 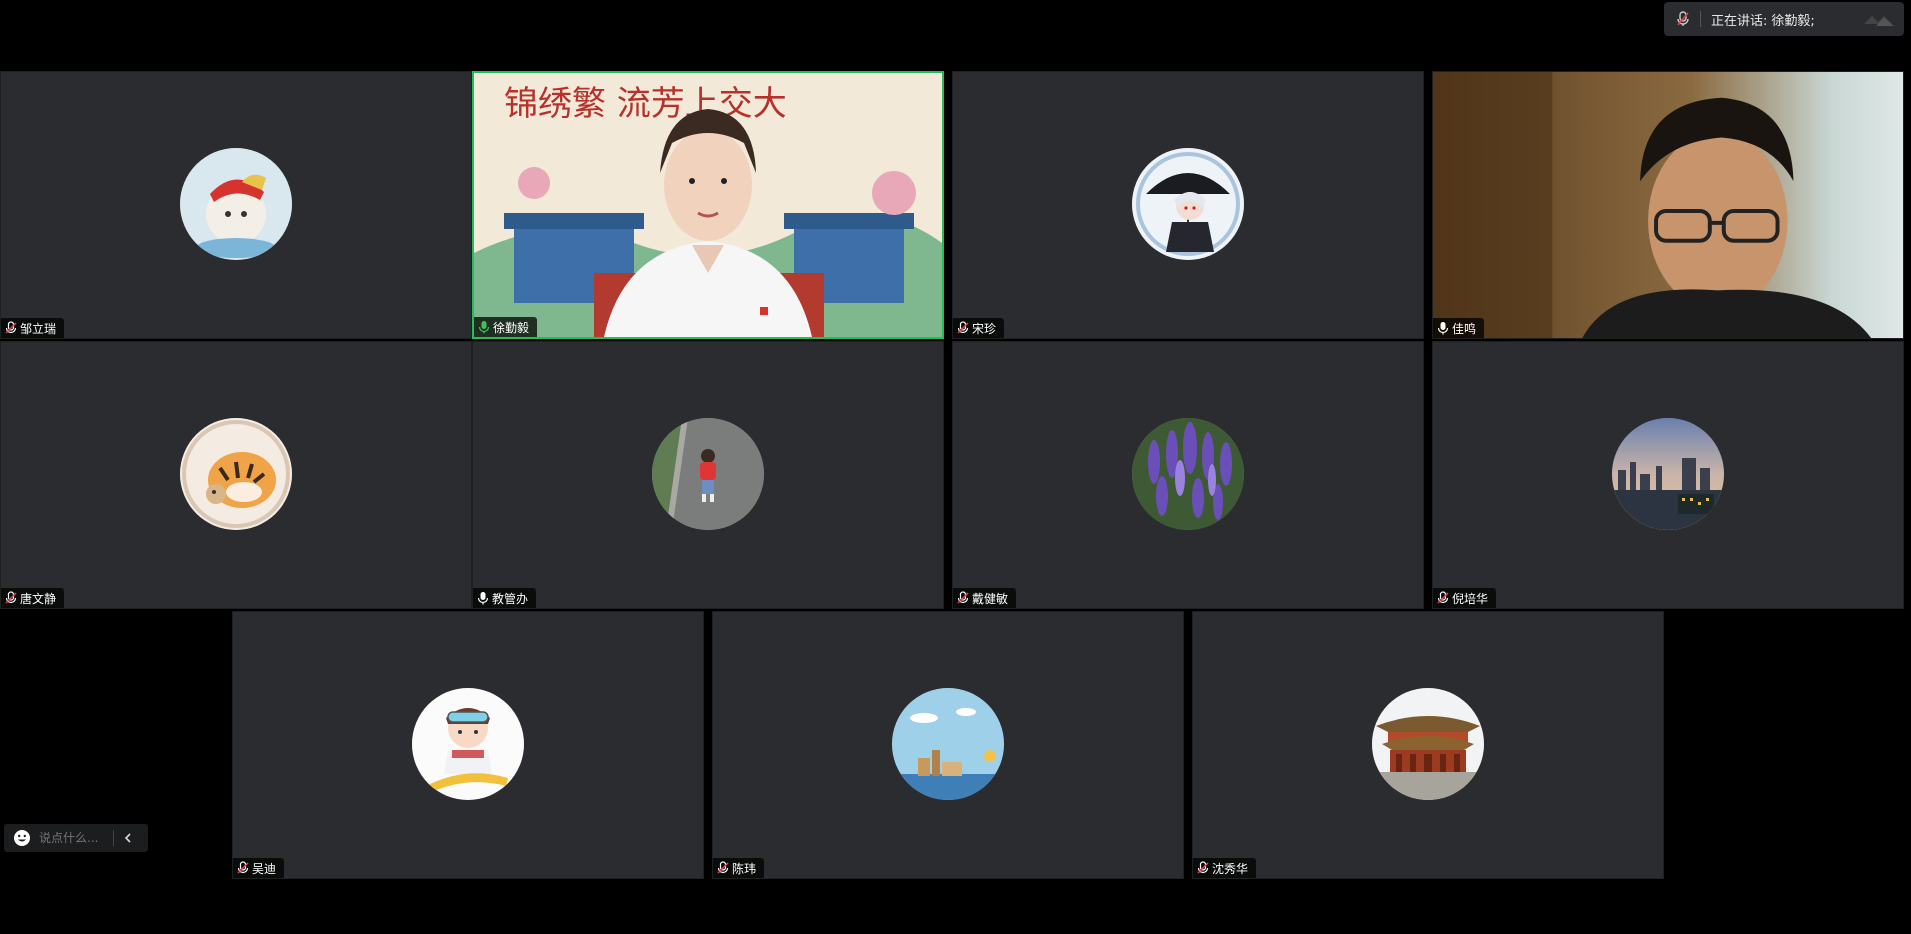 I want to click on chat-bar, so click(x=76, y=838).